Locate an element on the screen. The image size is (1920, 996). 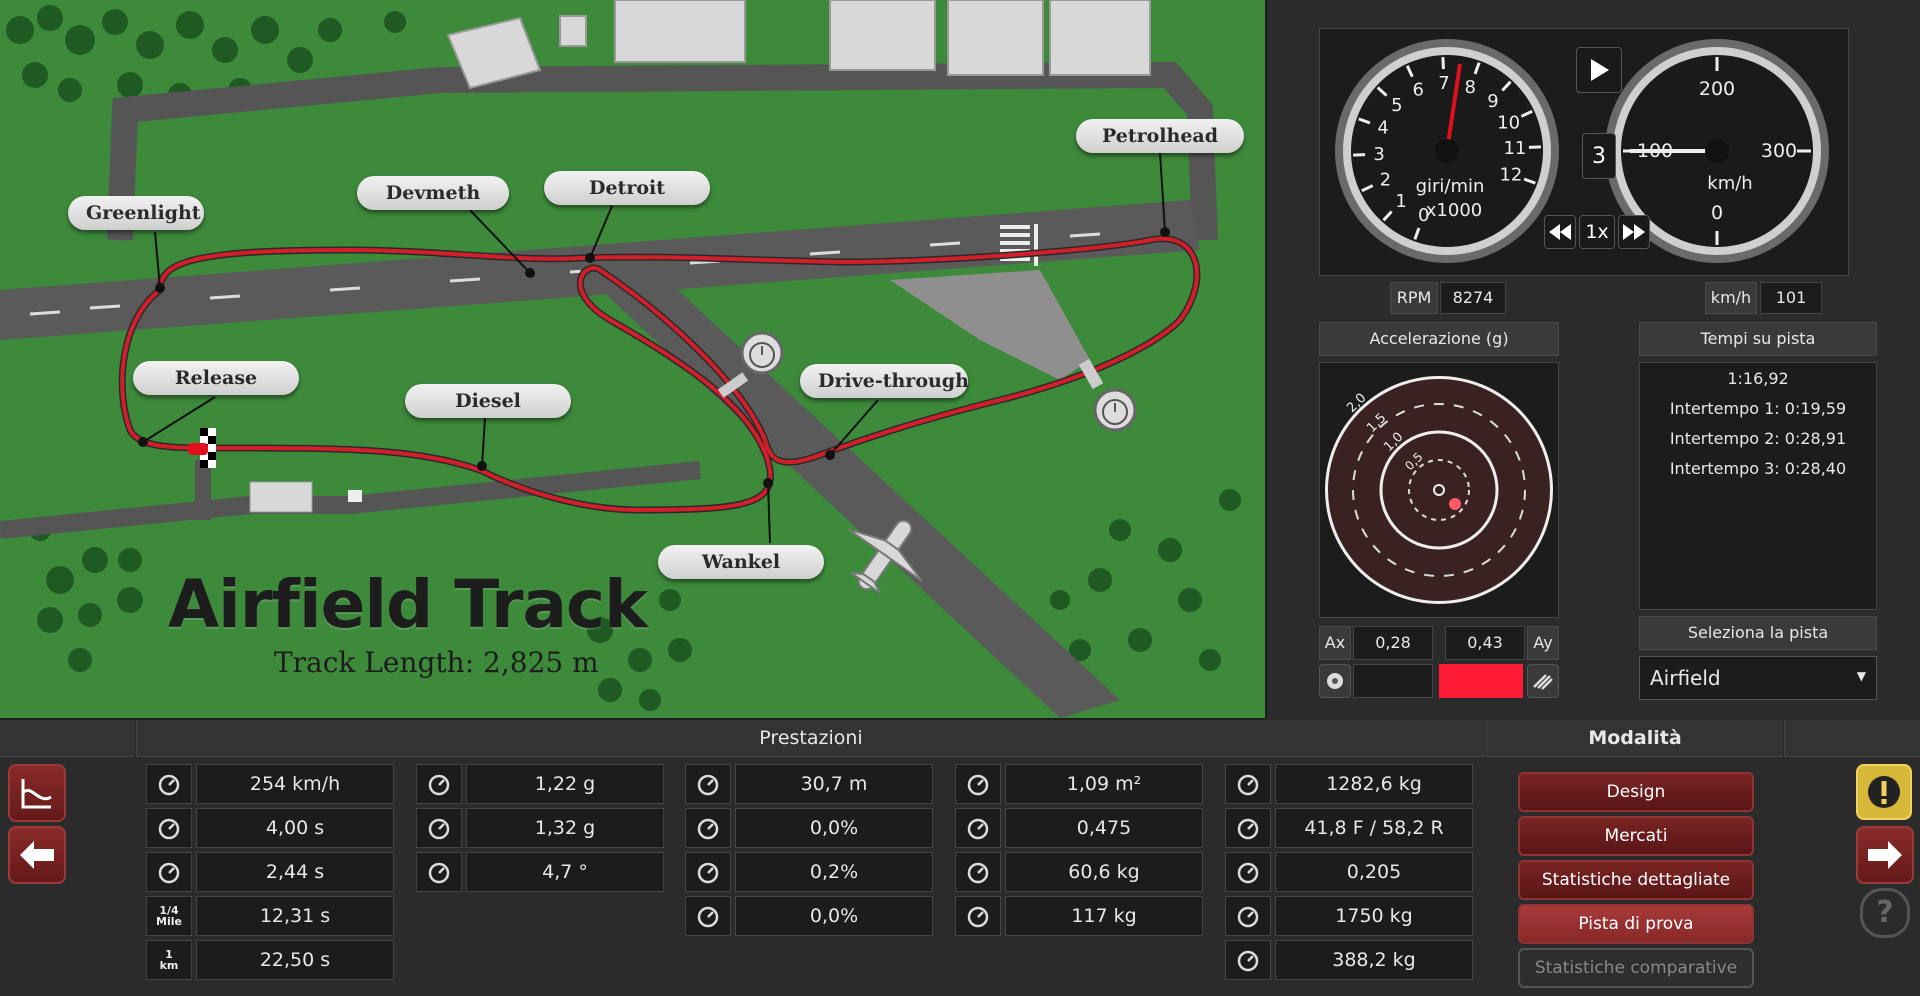
fast-forward-button is located at coordinates (1634, 232).